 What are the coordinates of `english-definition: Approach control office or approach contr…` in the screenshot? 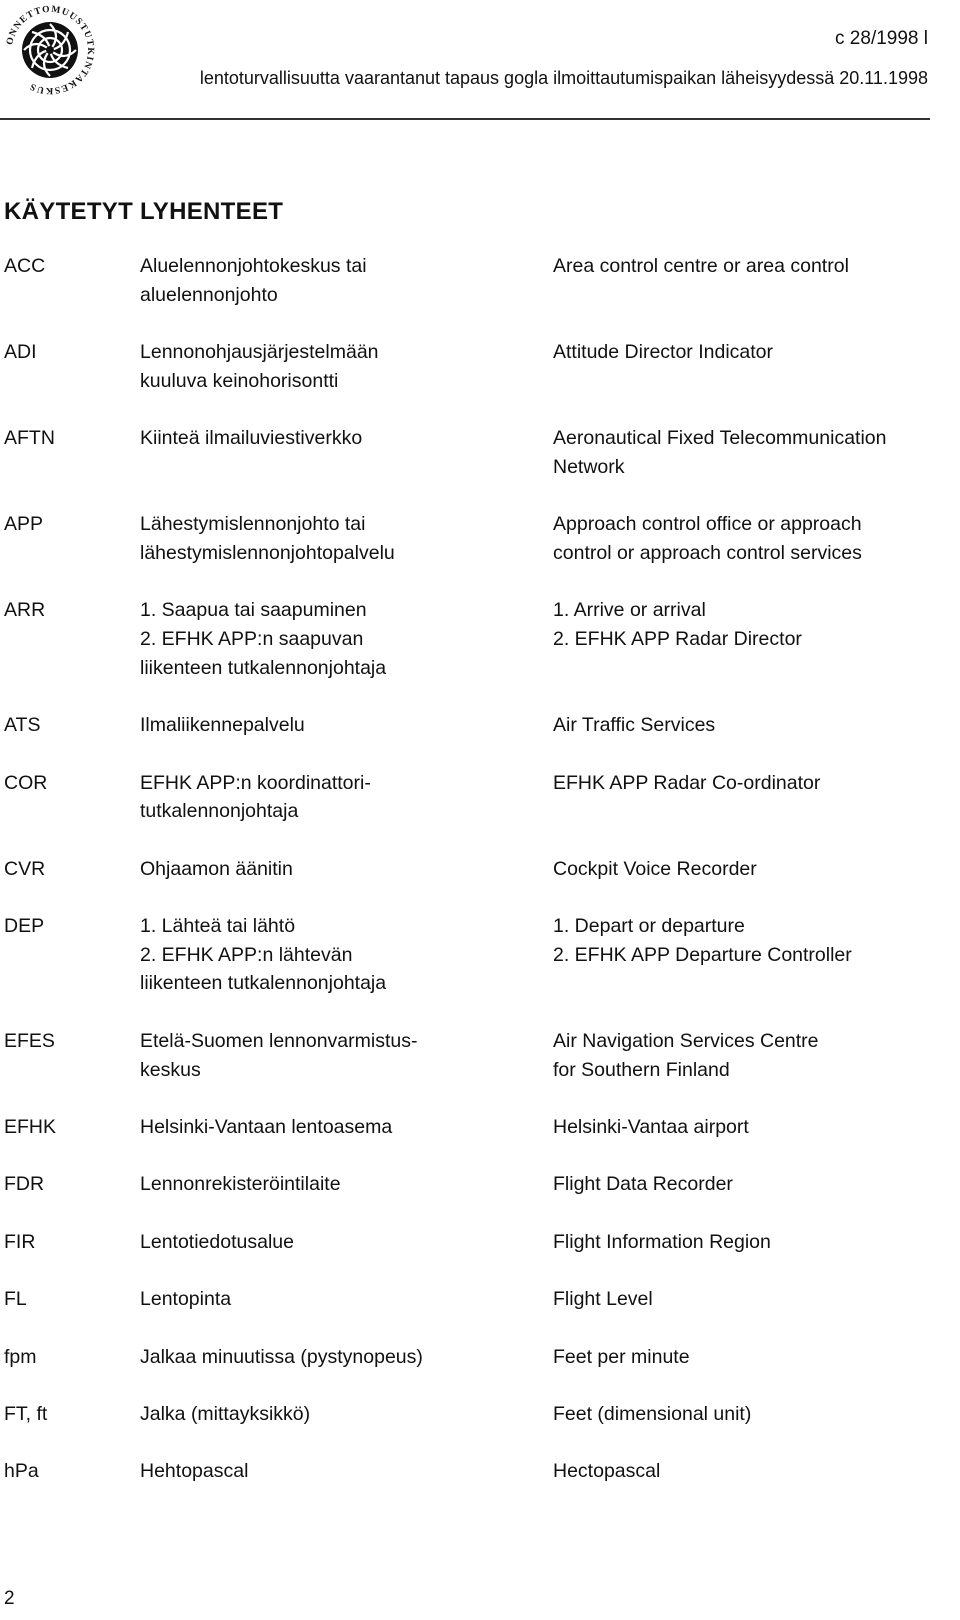 It's located at (753, 538).